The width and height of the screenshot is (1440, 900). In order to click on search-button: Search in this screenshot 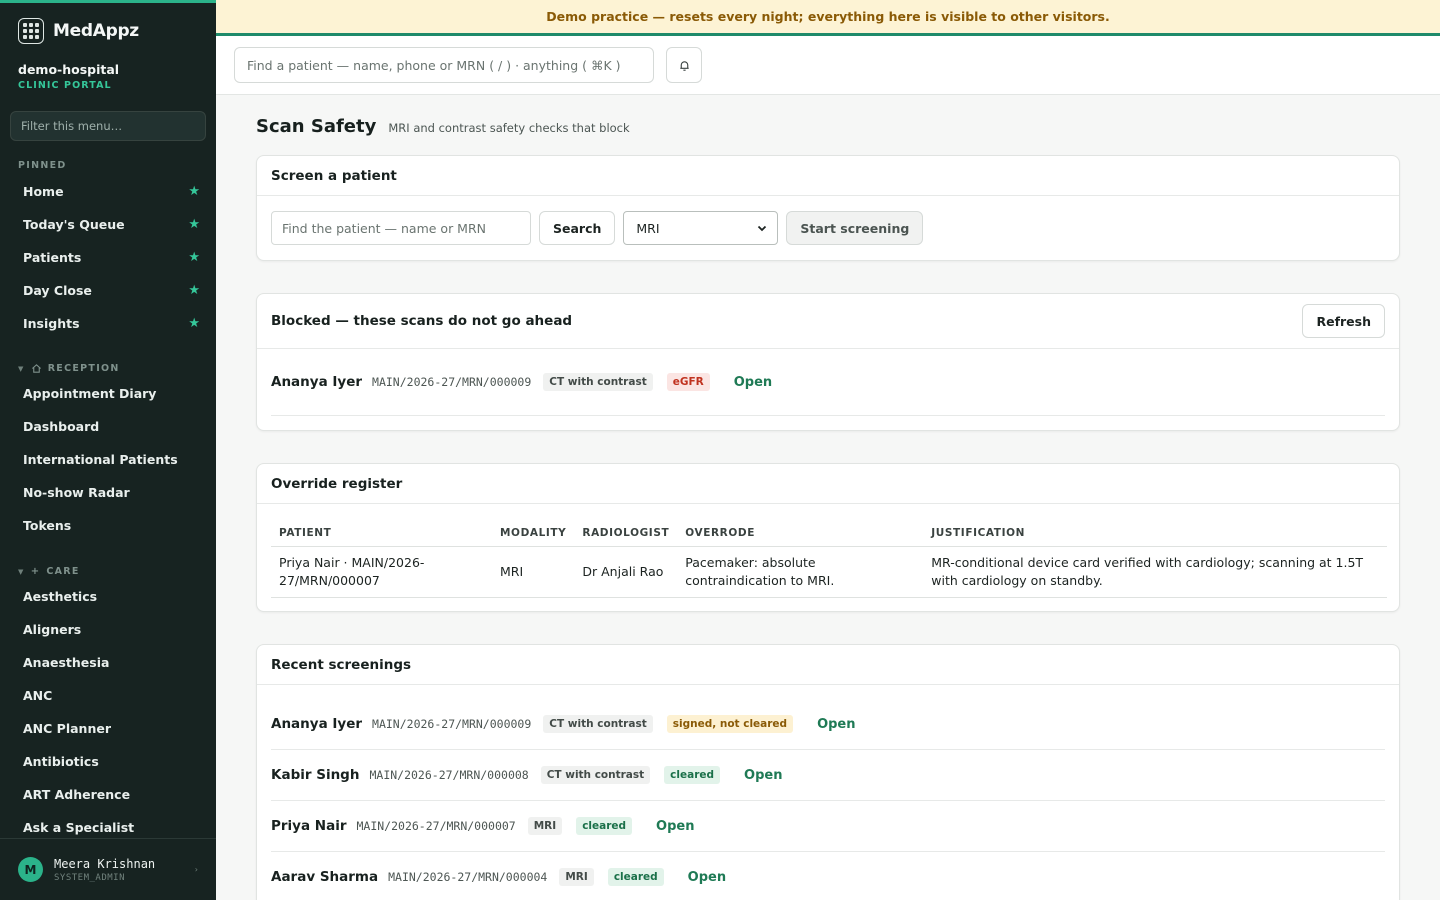, I will do `click(577, 228)`.